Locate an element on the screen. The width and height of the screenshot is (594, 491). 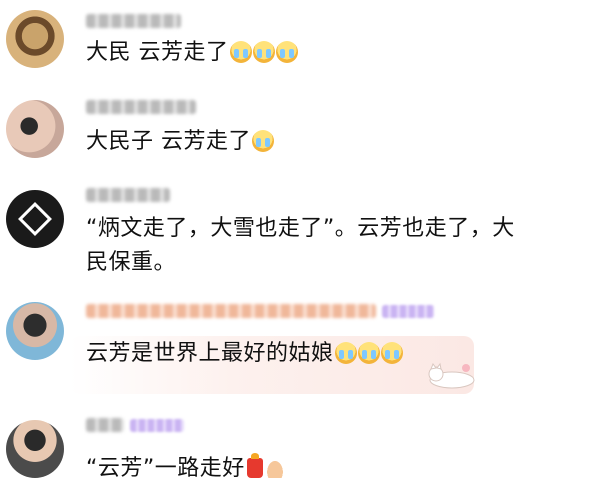
red-gift-icon is located at coordinates (254, 465).